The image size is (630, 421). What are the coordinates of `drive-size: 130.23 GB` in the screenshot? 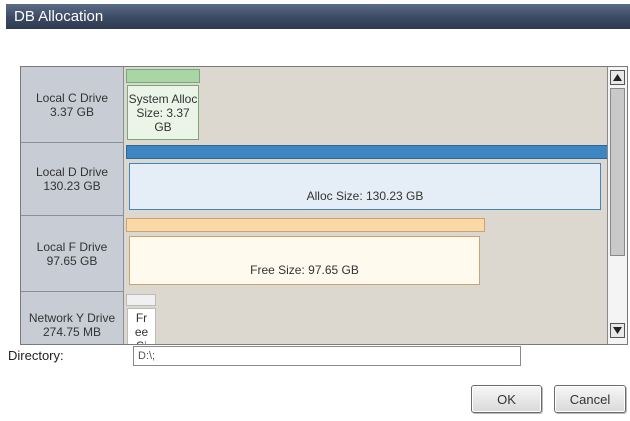 It's located at (72, 186).